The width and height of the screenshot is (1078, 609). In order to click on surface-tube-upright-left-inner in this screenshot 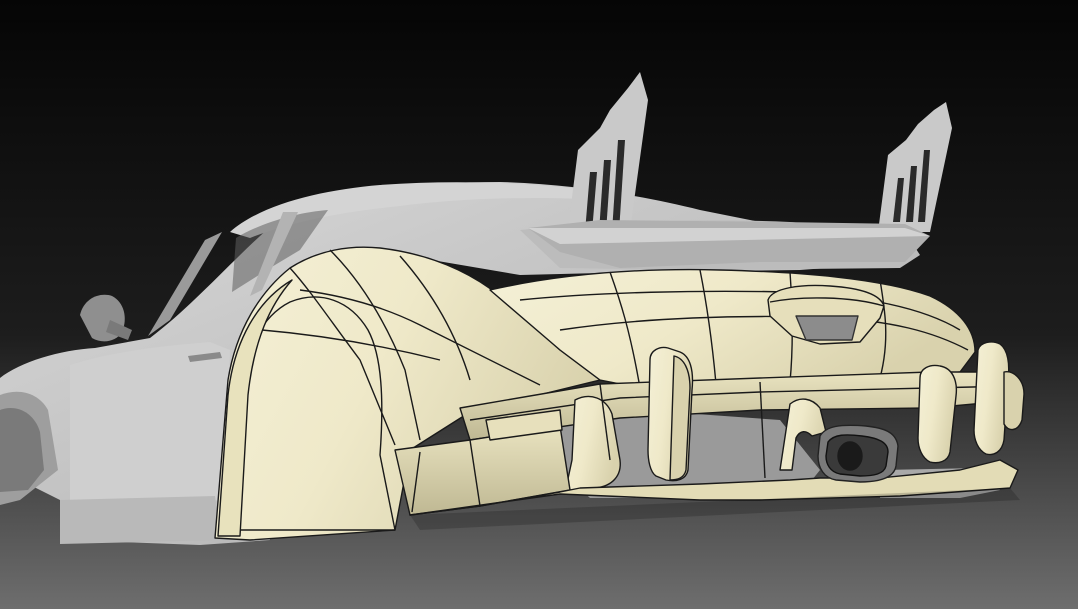, I will do `click(680, 418)`.